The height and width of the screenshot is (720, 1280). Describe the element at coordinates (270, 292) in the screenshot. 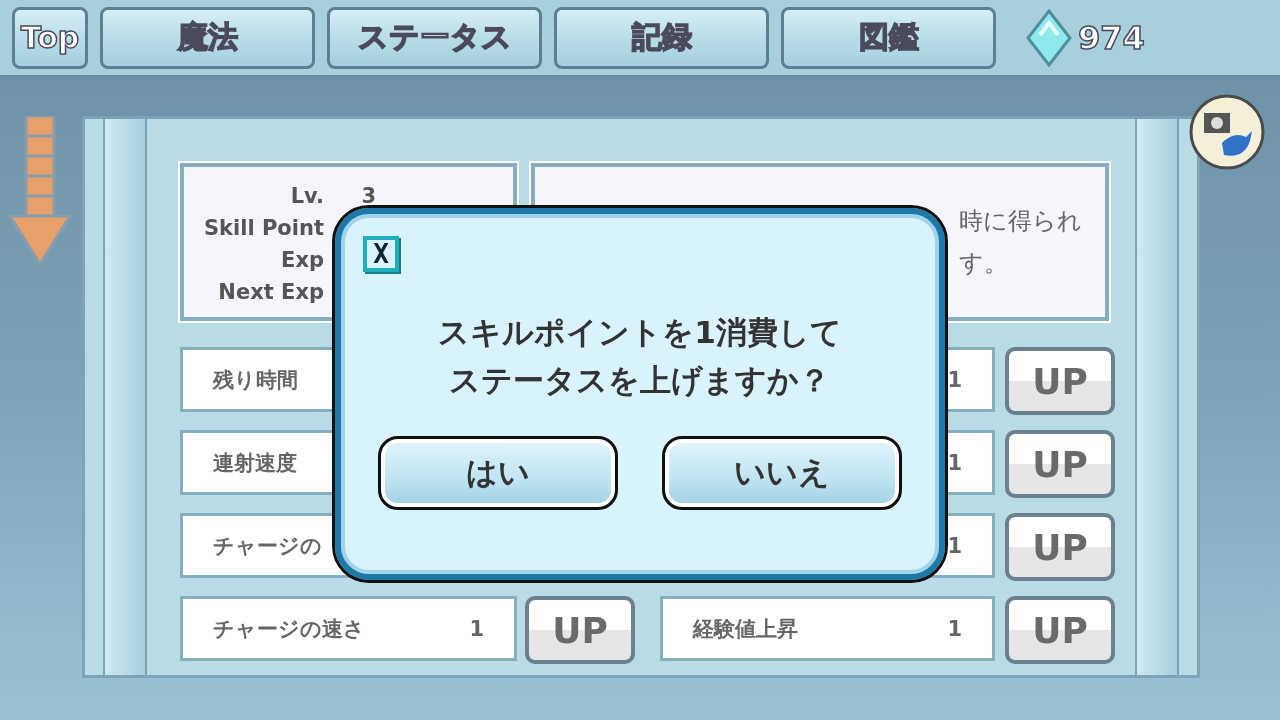

I see `info-label: Next Exp` at that location.